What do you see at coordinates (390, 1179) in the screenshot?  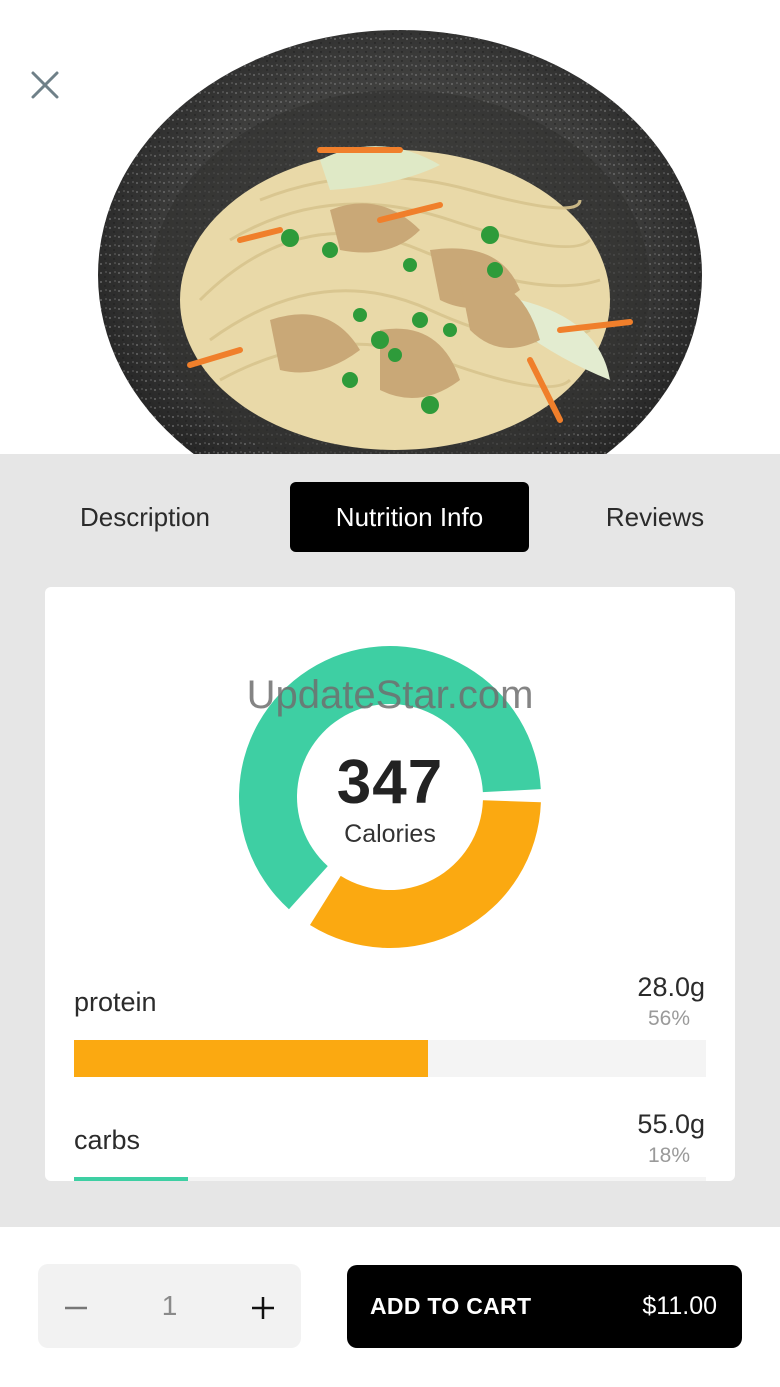 I see `macro-carbs-bar` at bounding box center [390, 1179].